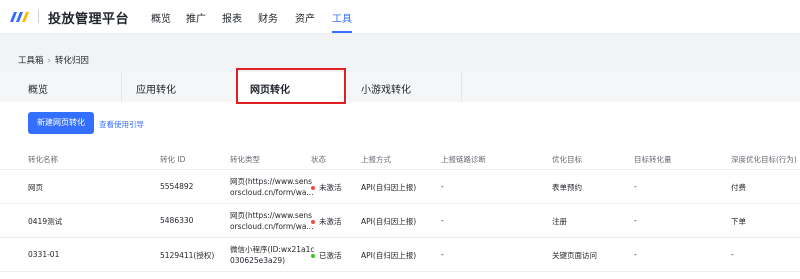 This screenshot has height=279, width=800. What do you see at coordinates (463, 159) in the screenshot?
I see `column-header-diagnosis: 上报链路诊断` at bounding box center [463, 159].